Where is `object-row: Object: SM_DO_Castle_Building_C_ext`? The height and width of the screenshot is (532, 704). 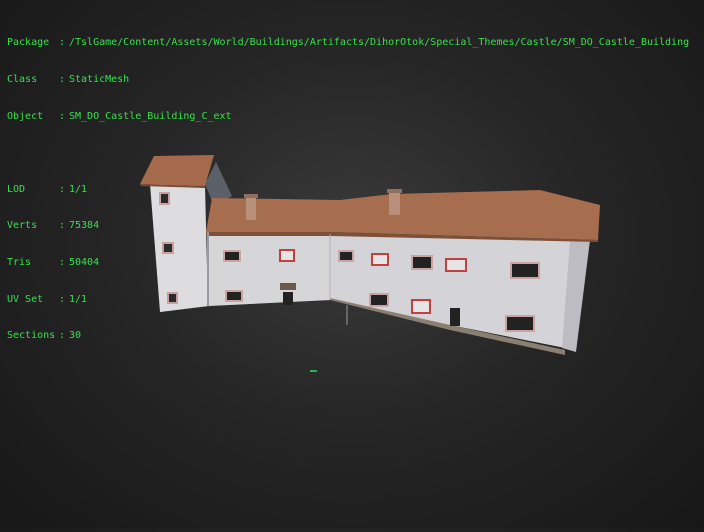
object-row: Object: SM_DO_Castle_Building_C_ext is located at coordinates (119, 116).